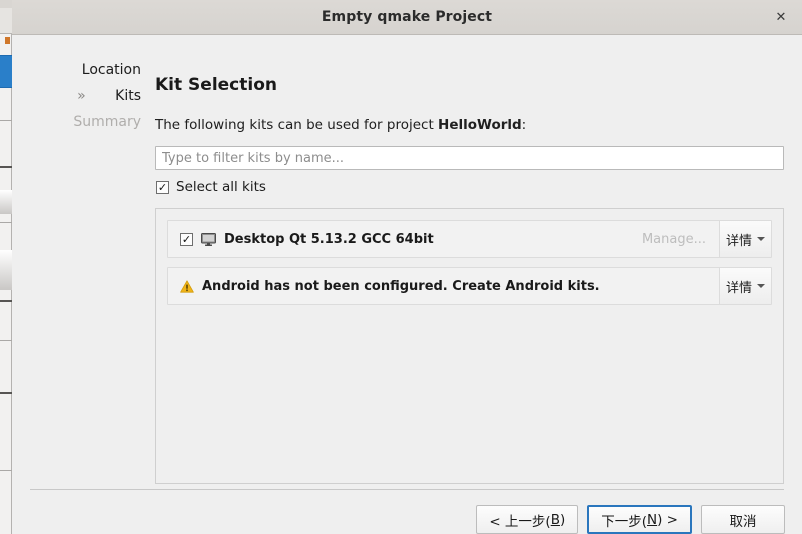 The image size is (802, 534). I want to click on sidebar-item-summary: Summary, so click(114, 122).